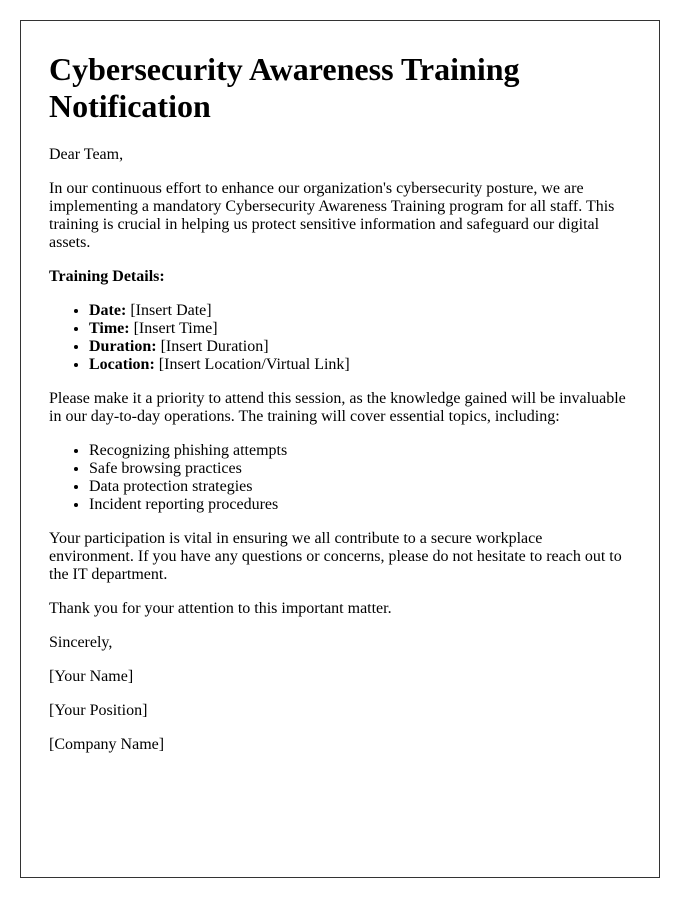 The image size is (700, 900). I want to click on detail-value: [Insert Time], so click(175, 328).